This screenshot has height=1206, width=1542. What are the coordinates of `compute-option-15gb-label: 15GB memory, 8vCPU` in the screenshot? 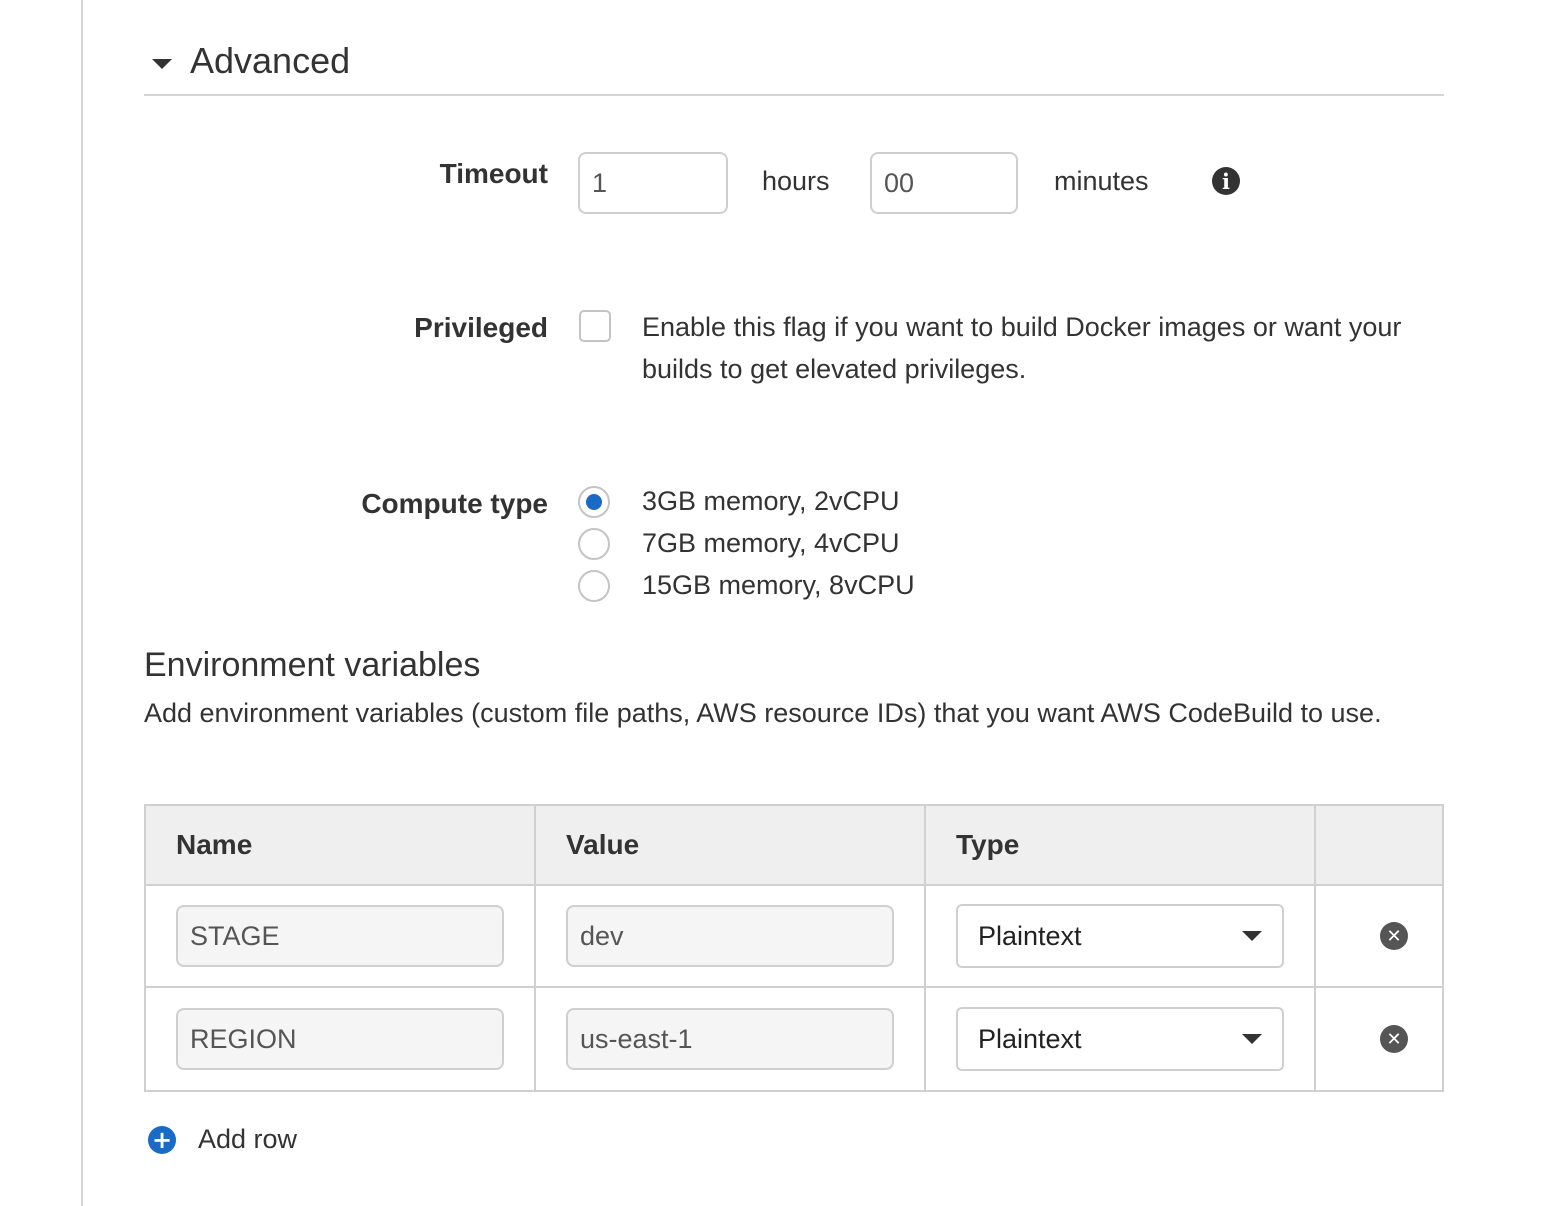 It's located at (778, 585).